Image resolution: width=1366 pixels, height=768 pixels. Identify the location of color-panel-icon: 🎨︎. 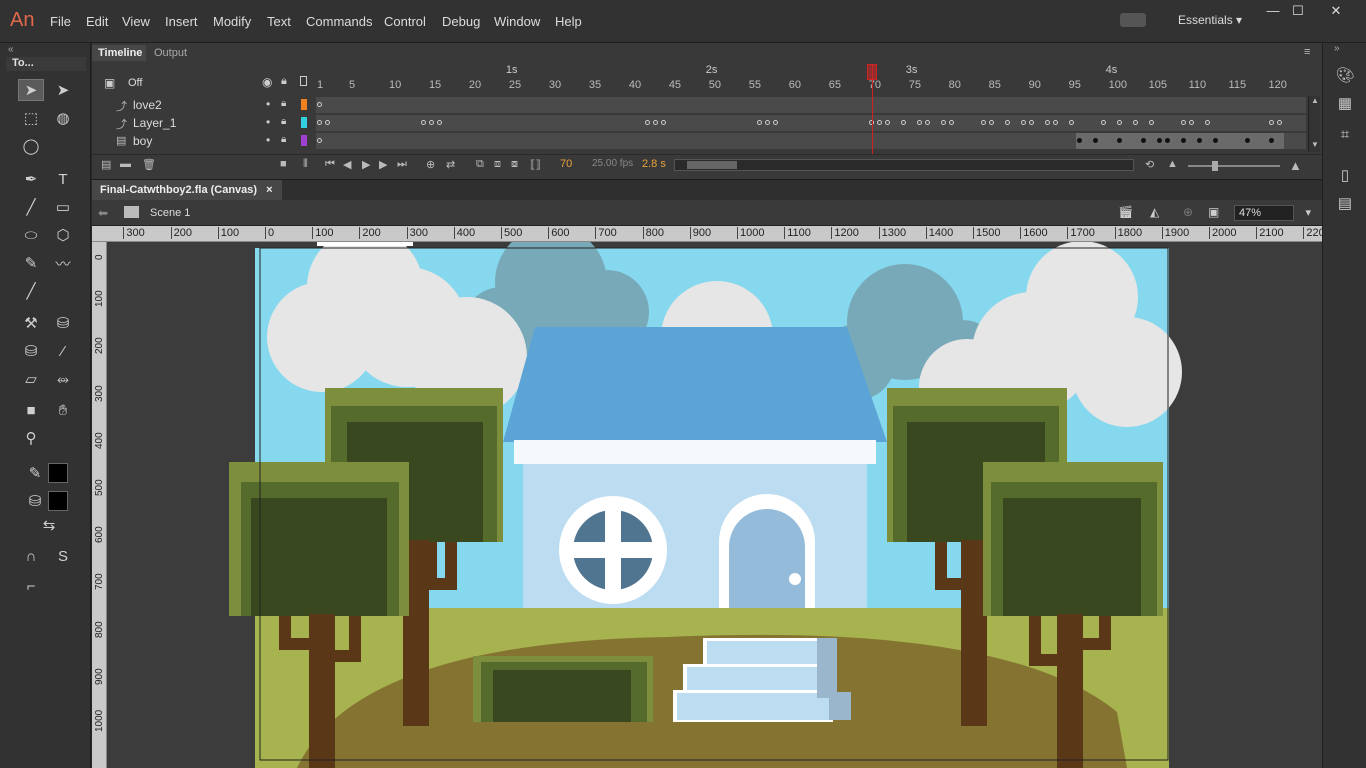
(1345, 76).